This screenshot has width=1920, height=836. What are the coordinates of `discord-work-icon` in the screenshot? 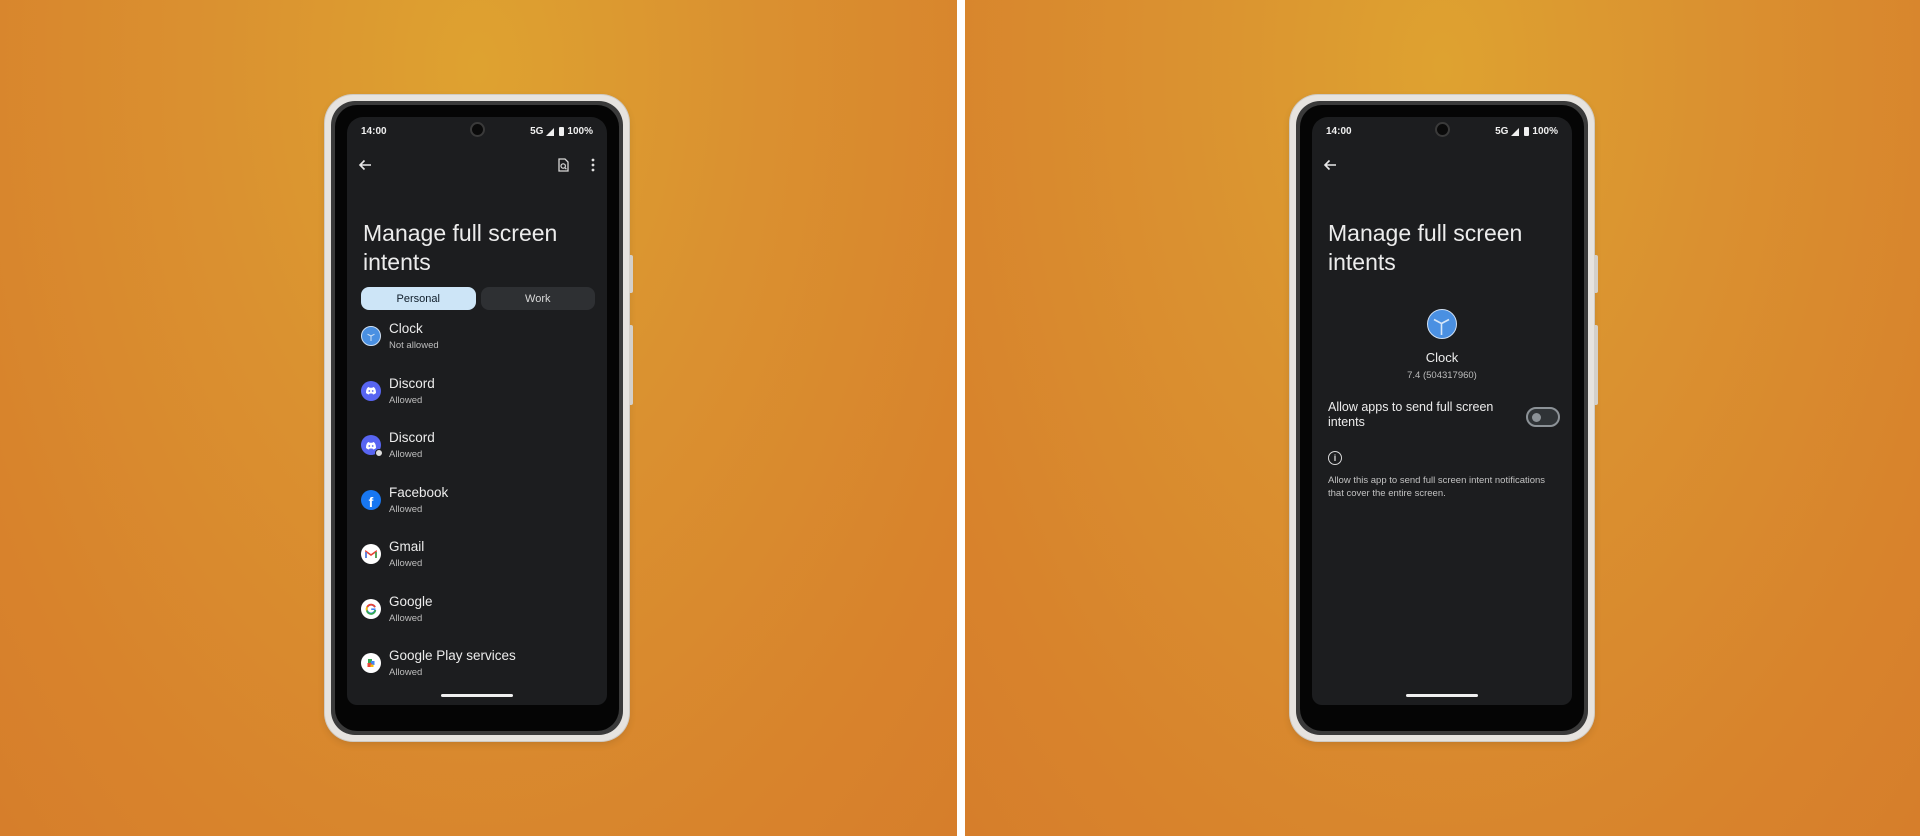 It's located at (372, 446).